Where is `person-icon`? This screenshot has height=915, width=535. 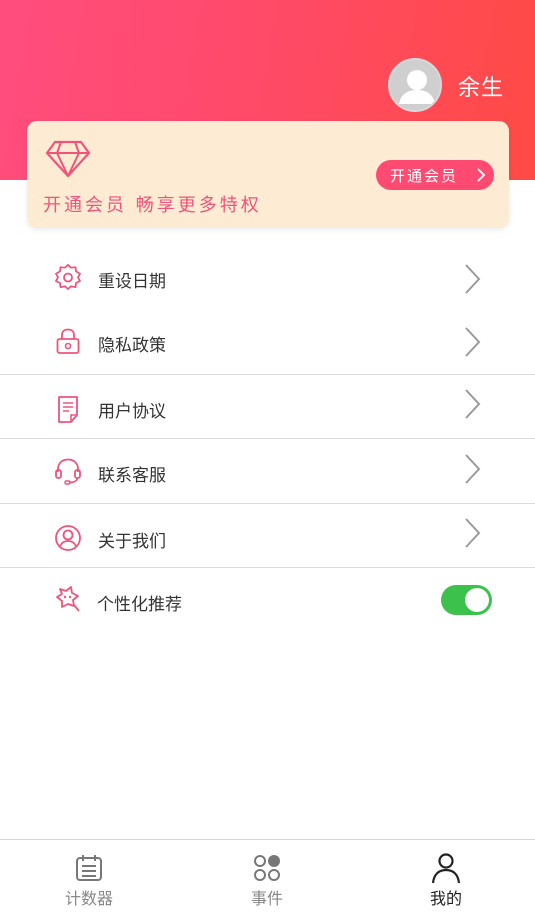 person-icon is located at coordinates (446, 868).